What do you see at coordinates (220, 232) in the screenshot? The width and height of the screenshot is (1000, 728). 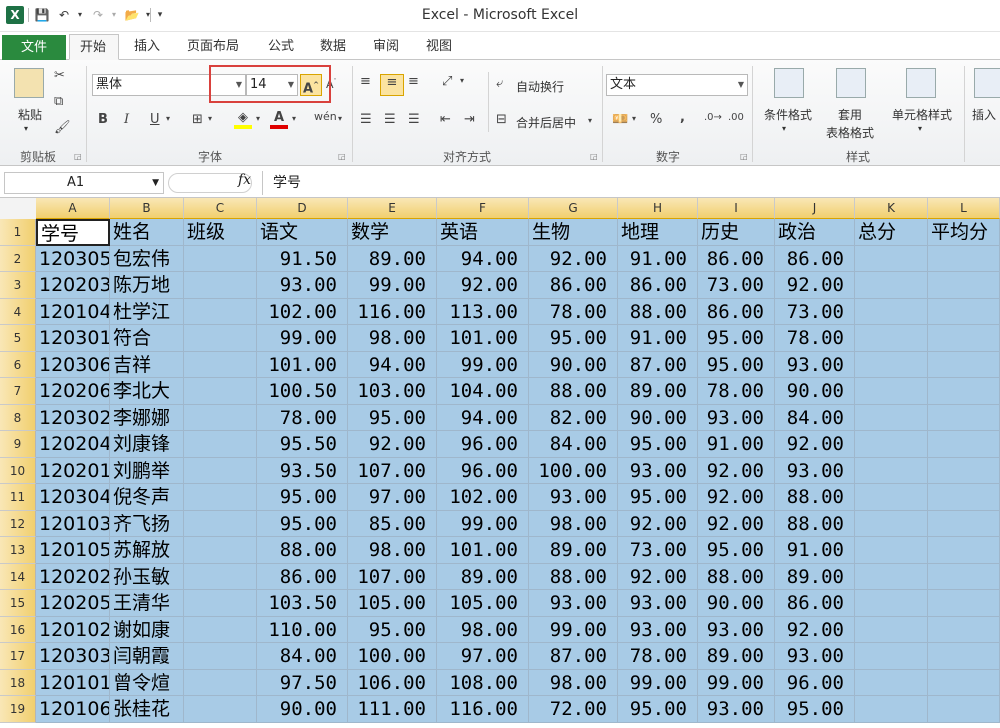 I see `cell-C1: 班级` at bounding box center [220, 232].